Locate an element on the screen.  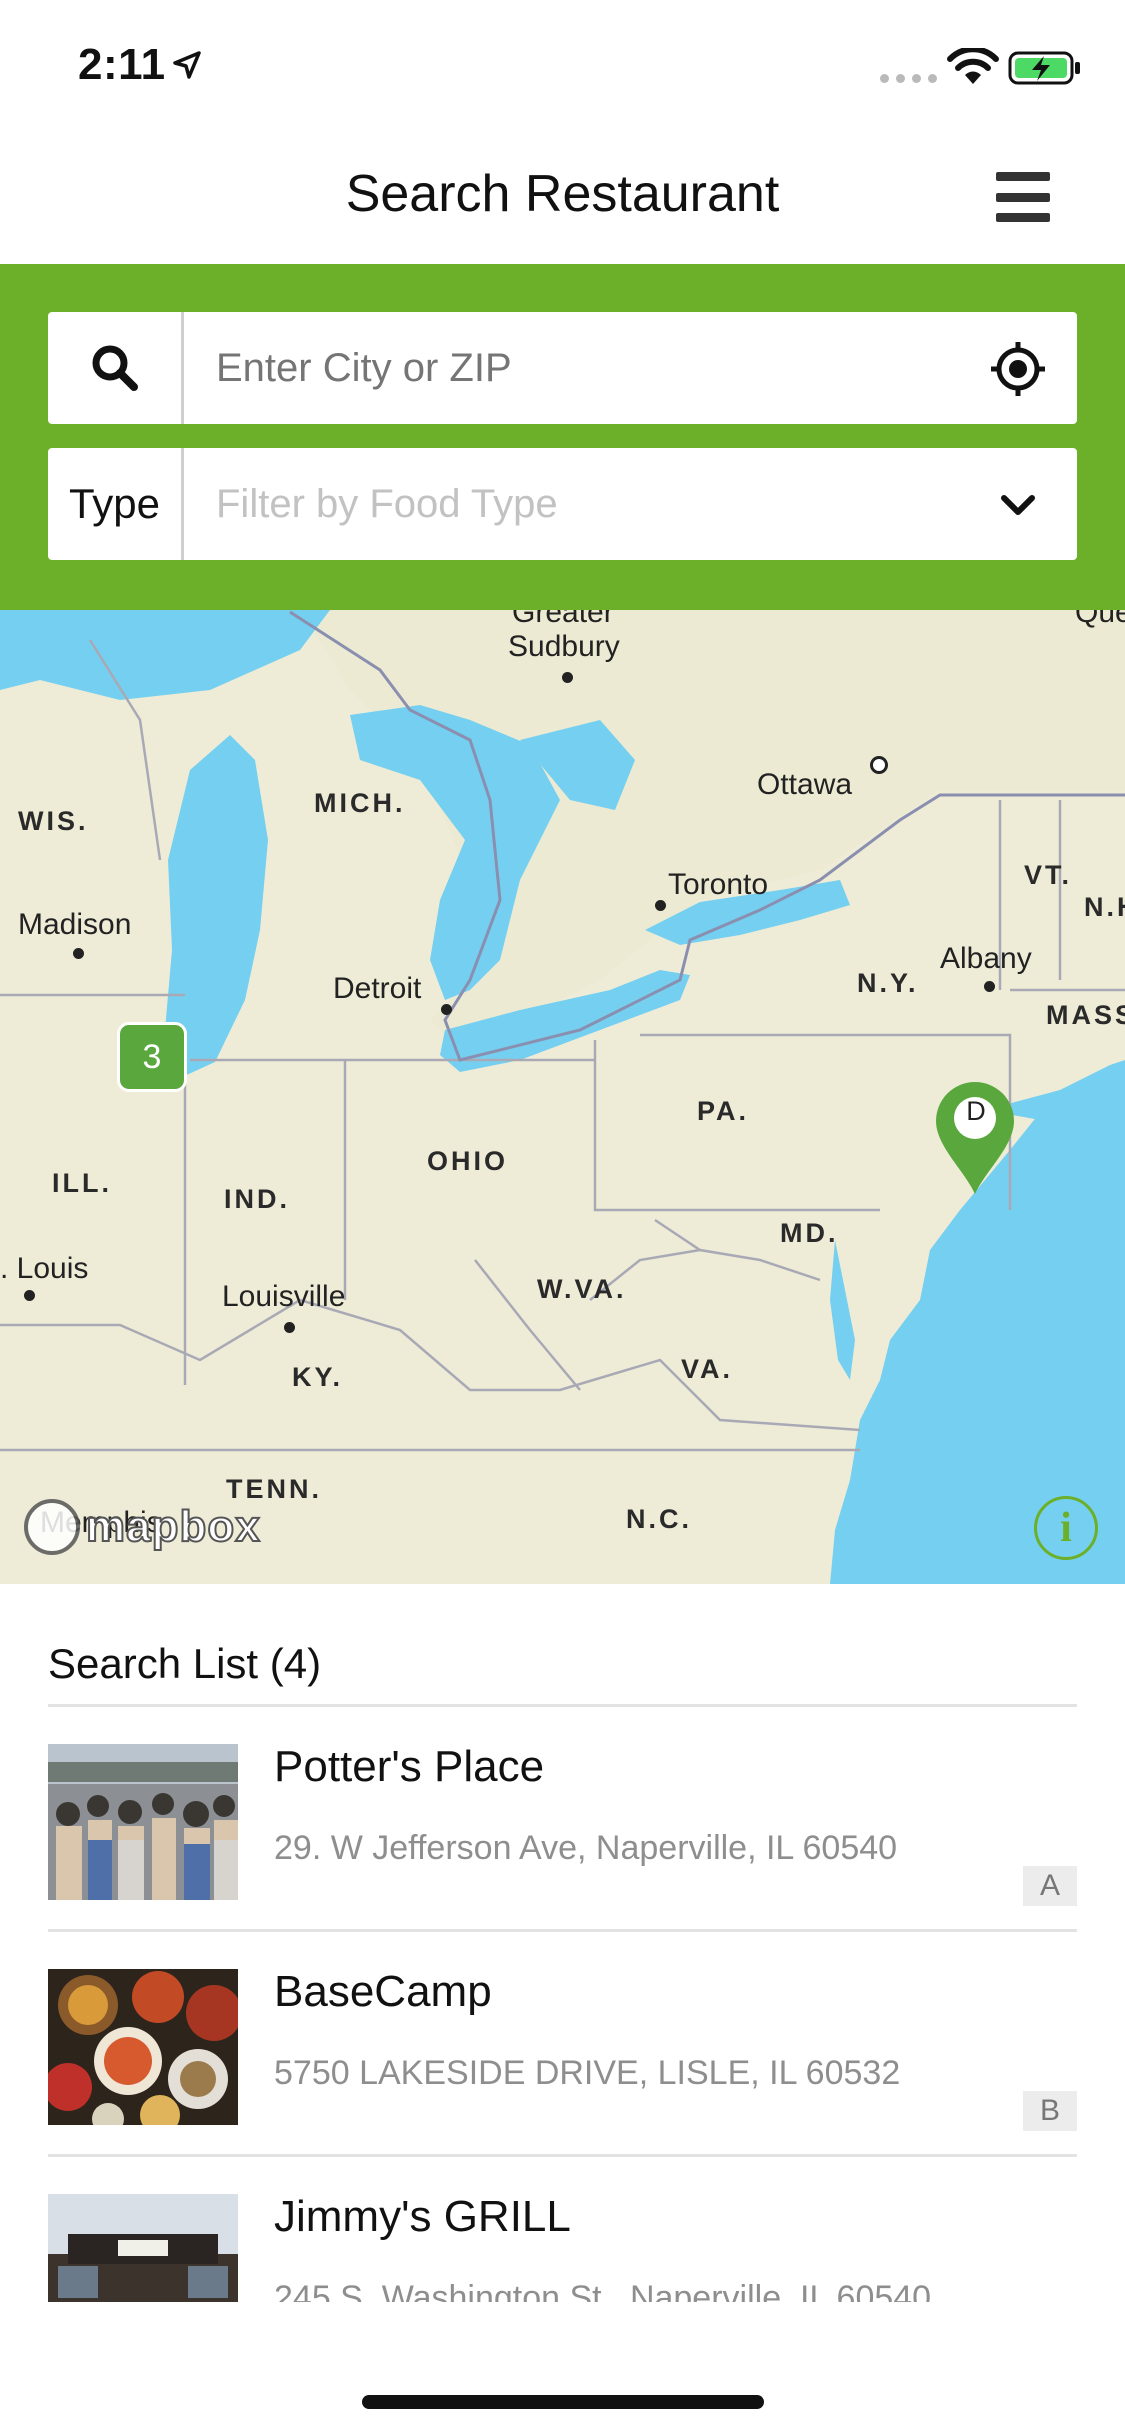
bottom-safe-area is located at coordinates (562, 2369).